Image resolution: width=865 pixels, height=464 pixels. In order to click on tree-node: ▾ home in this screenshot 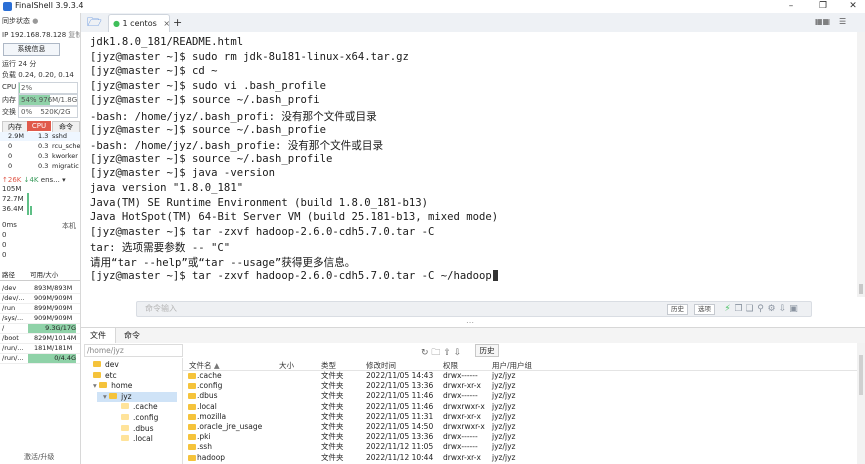, I will do `click(112, 386)`.